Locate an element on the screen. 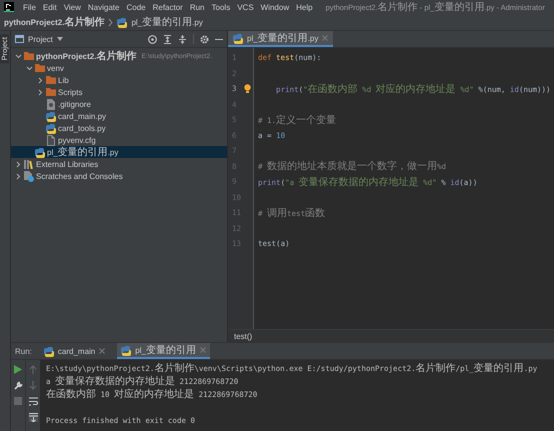  tree-item: card_tools.py is located at coordinates (119, 128).